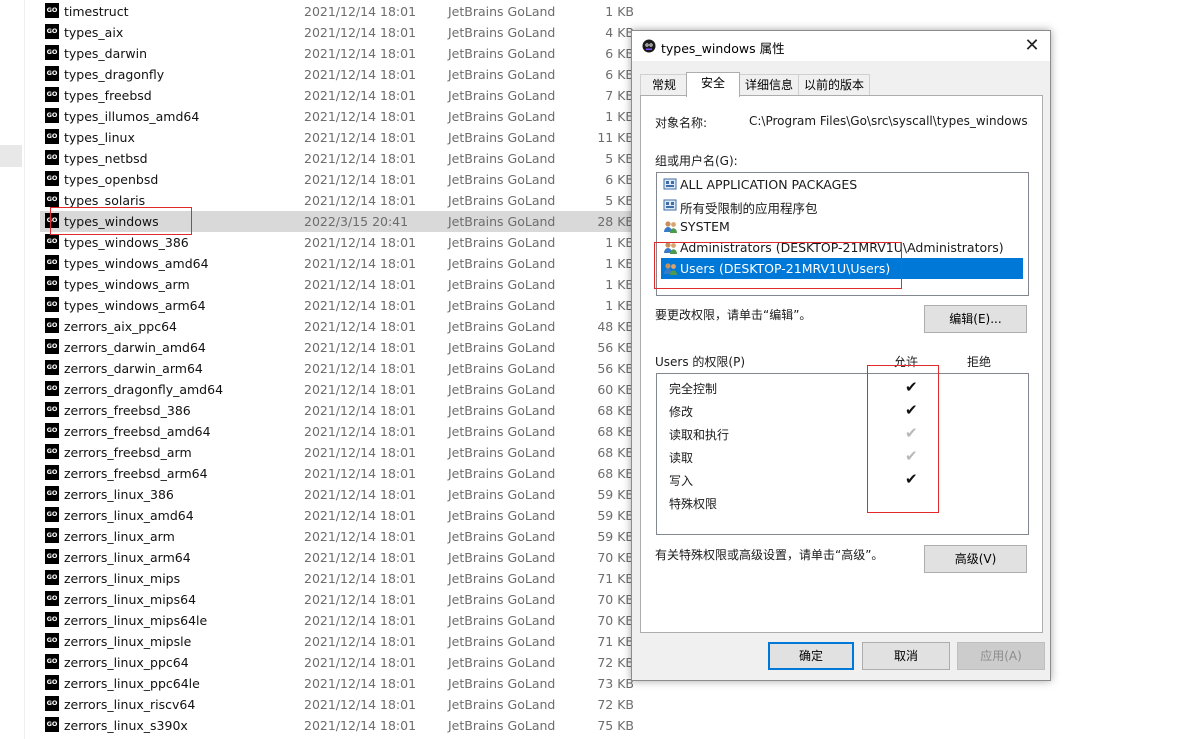 The height and width of the screenshot is (739, 1188). What do you see at coordinates (615, 326) in the screenshot?
I see `file-size: 48 KB` at bounding box center [615, 326].